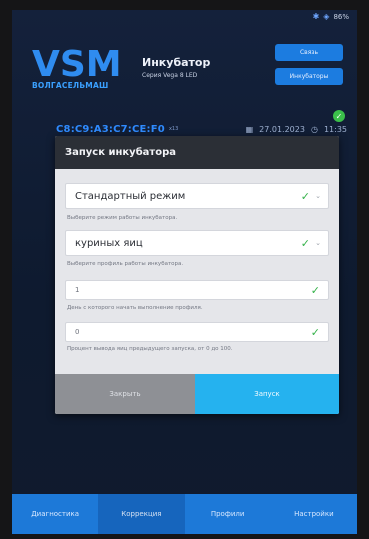 Image resolution: width=369 pixels, height=539 pixels. Describe the element at coordinates (125, 394) in the screenshot. I see `close-button: Закрыть` at that location.